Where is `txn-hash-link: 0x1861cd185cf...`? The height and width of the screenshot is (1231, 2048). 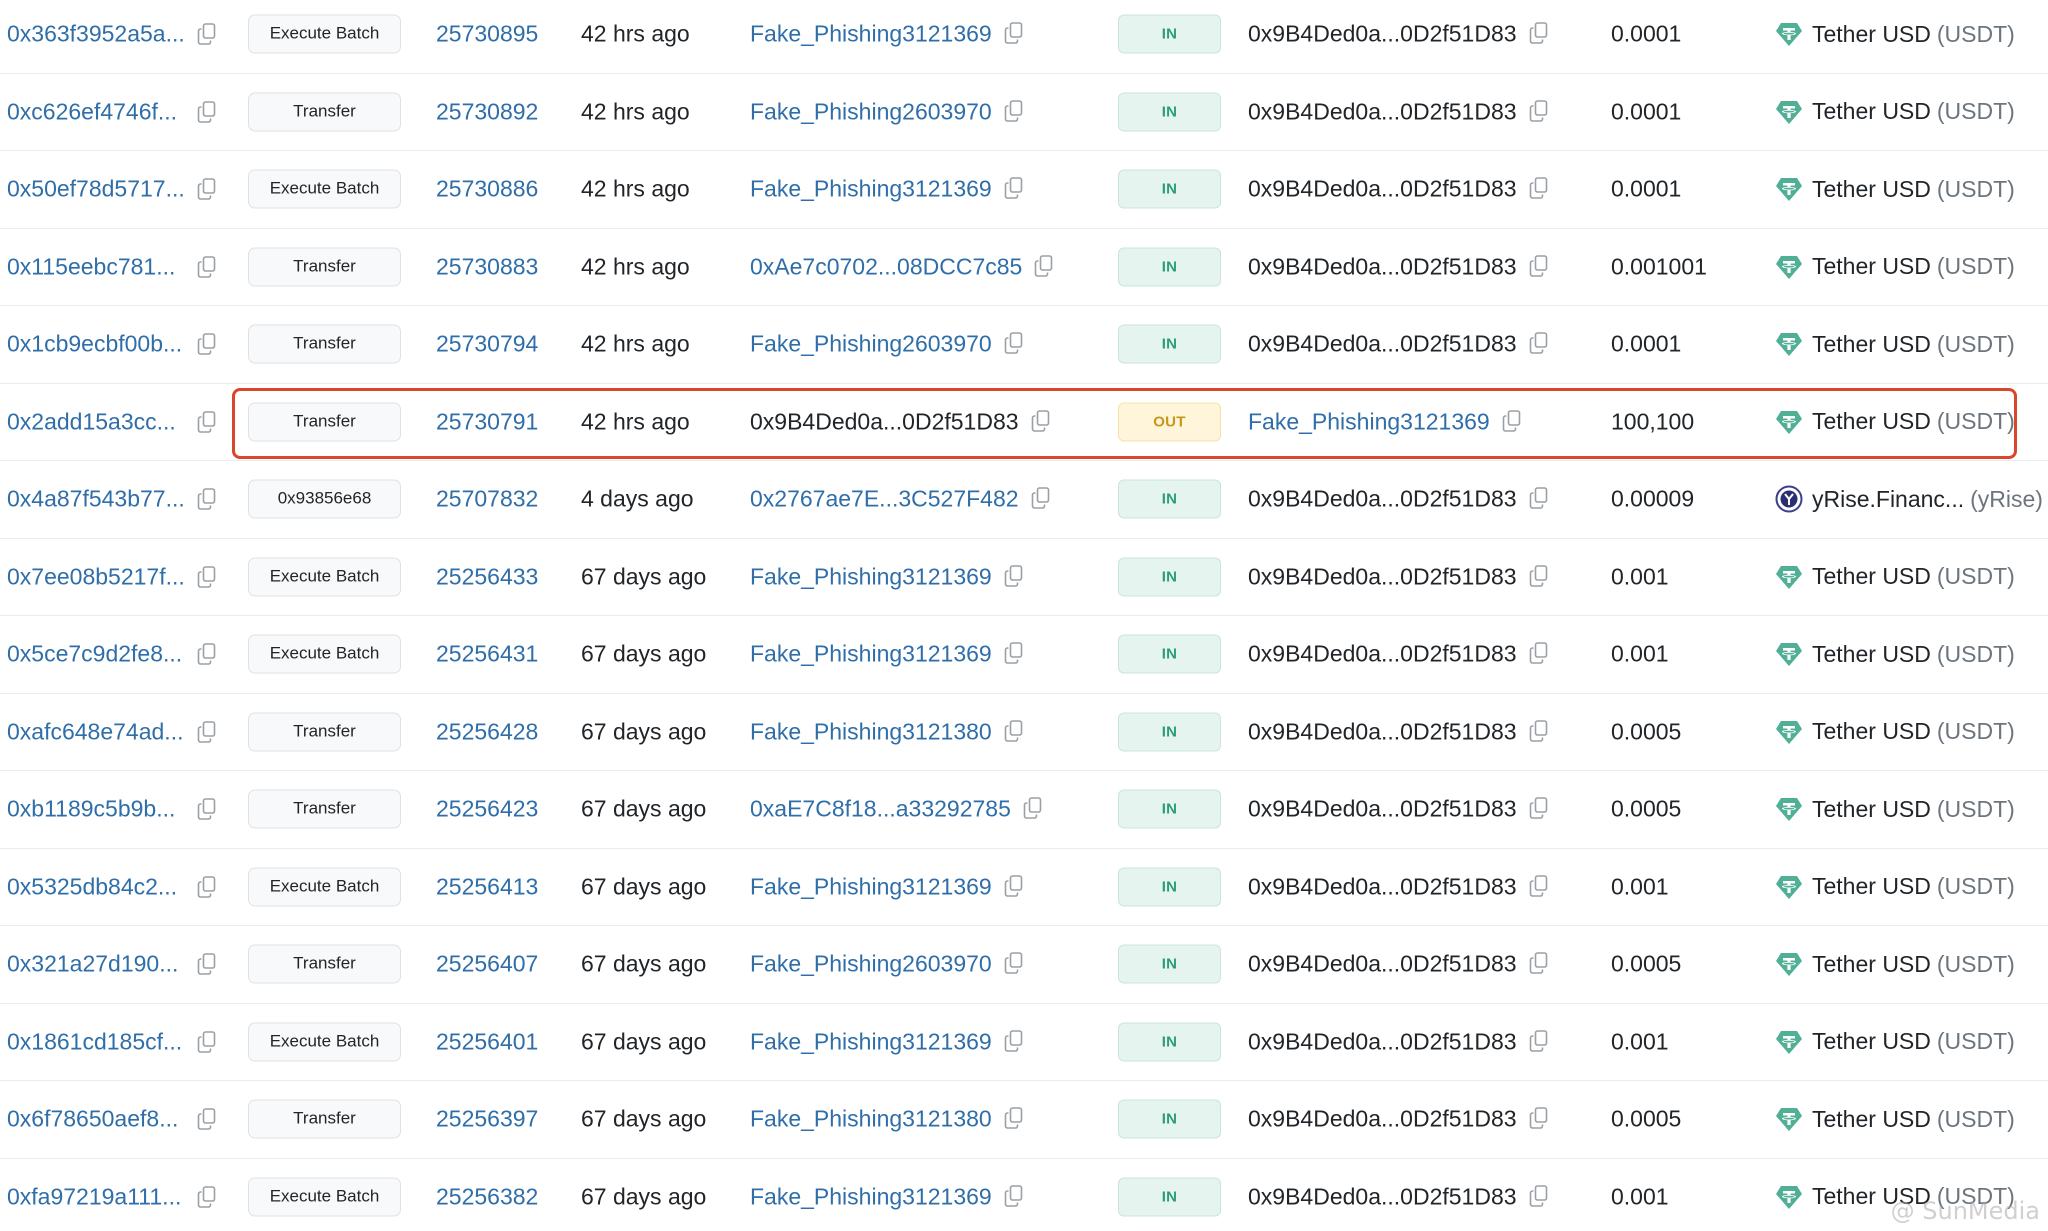
txn-hash-link: 0x1861cd185cf... is located at coordinates (94, 1041).